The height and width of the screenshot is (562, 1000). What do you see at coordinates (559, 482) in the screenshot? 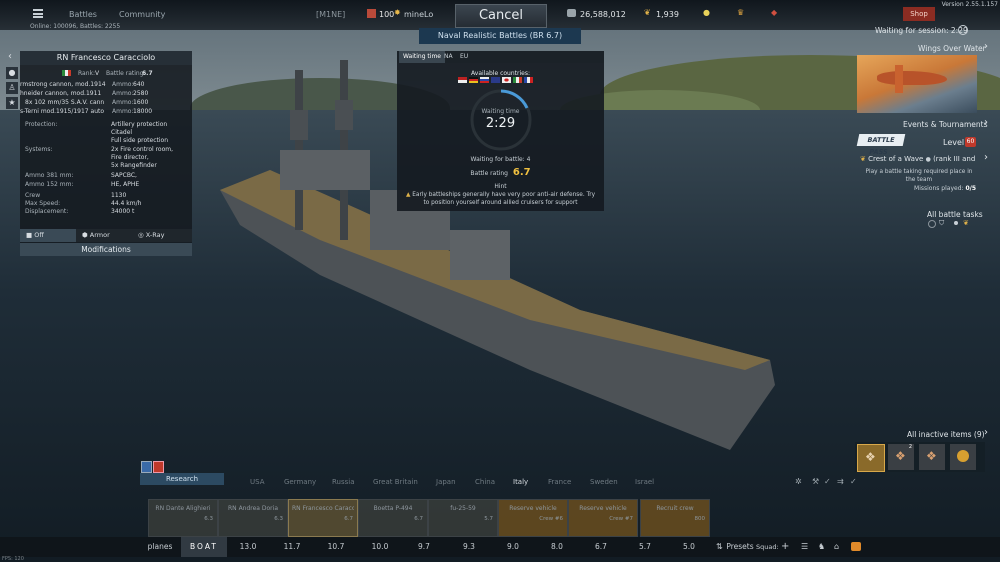
I see `nation-tab-france: France` at bounding box center [559, 482].